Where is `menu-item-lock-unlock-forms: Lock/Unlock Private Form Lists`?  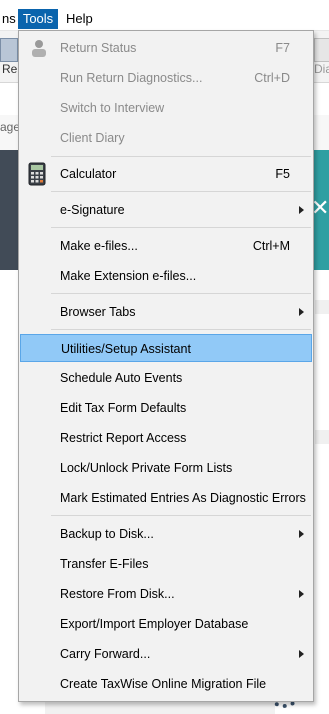
menu-item-lock-unlock-forms: Lock/Unlock Private Form Lists is located at coordinates (166, 468).